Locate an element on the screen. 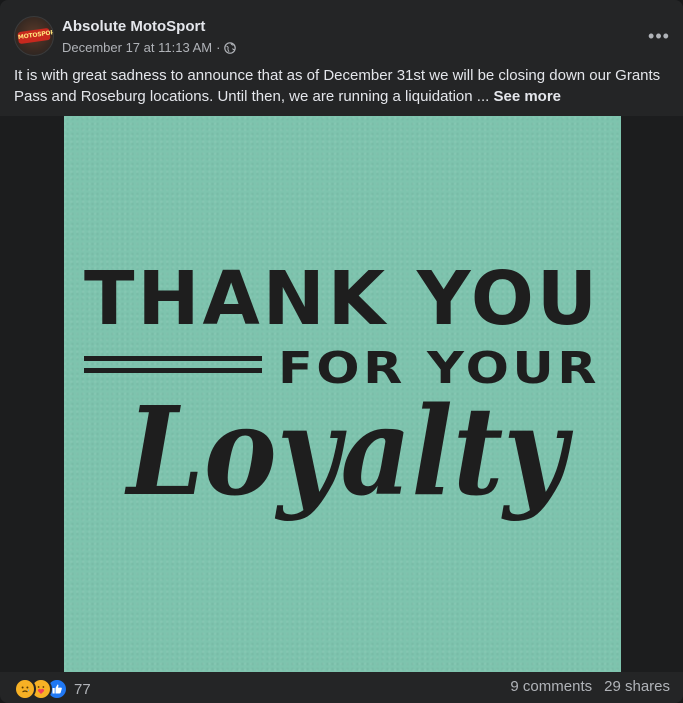  image-line-thank-you: THANK YOU is located at coordinates (342, 299).